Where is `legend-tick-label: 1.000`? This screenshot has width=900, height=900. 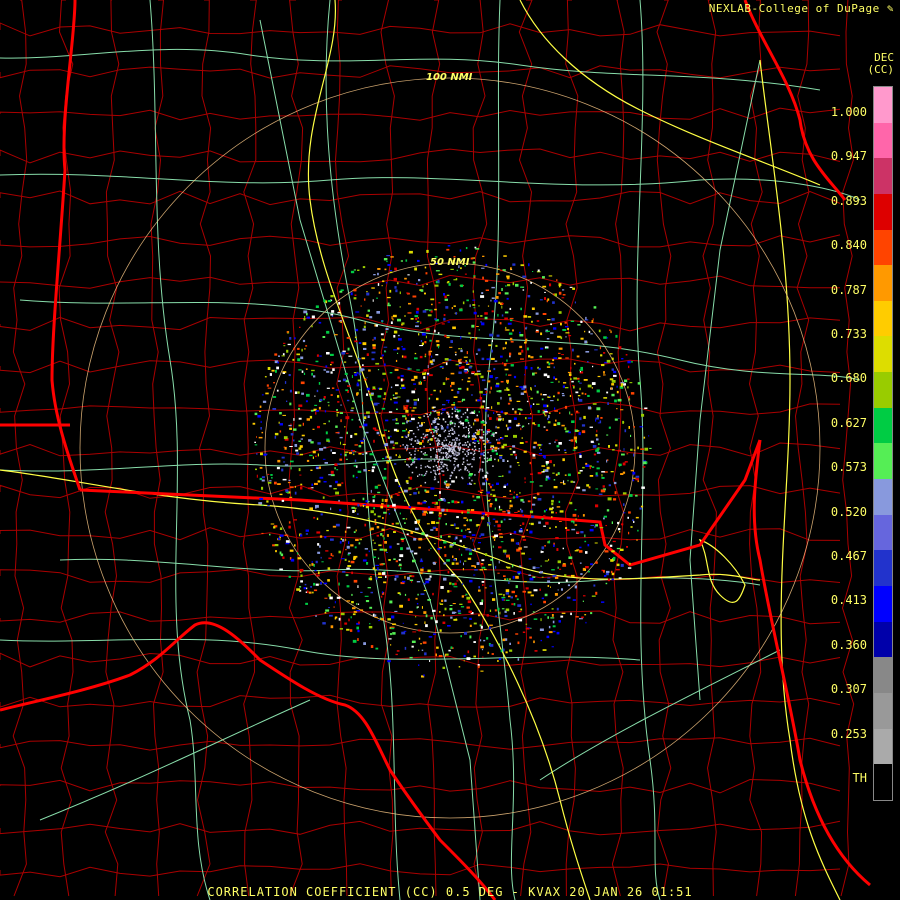 legend-tick-label: 1.000 is located at coordinates (848, 112).